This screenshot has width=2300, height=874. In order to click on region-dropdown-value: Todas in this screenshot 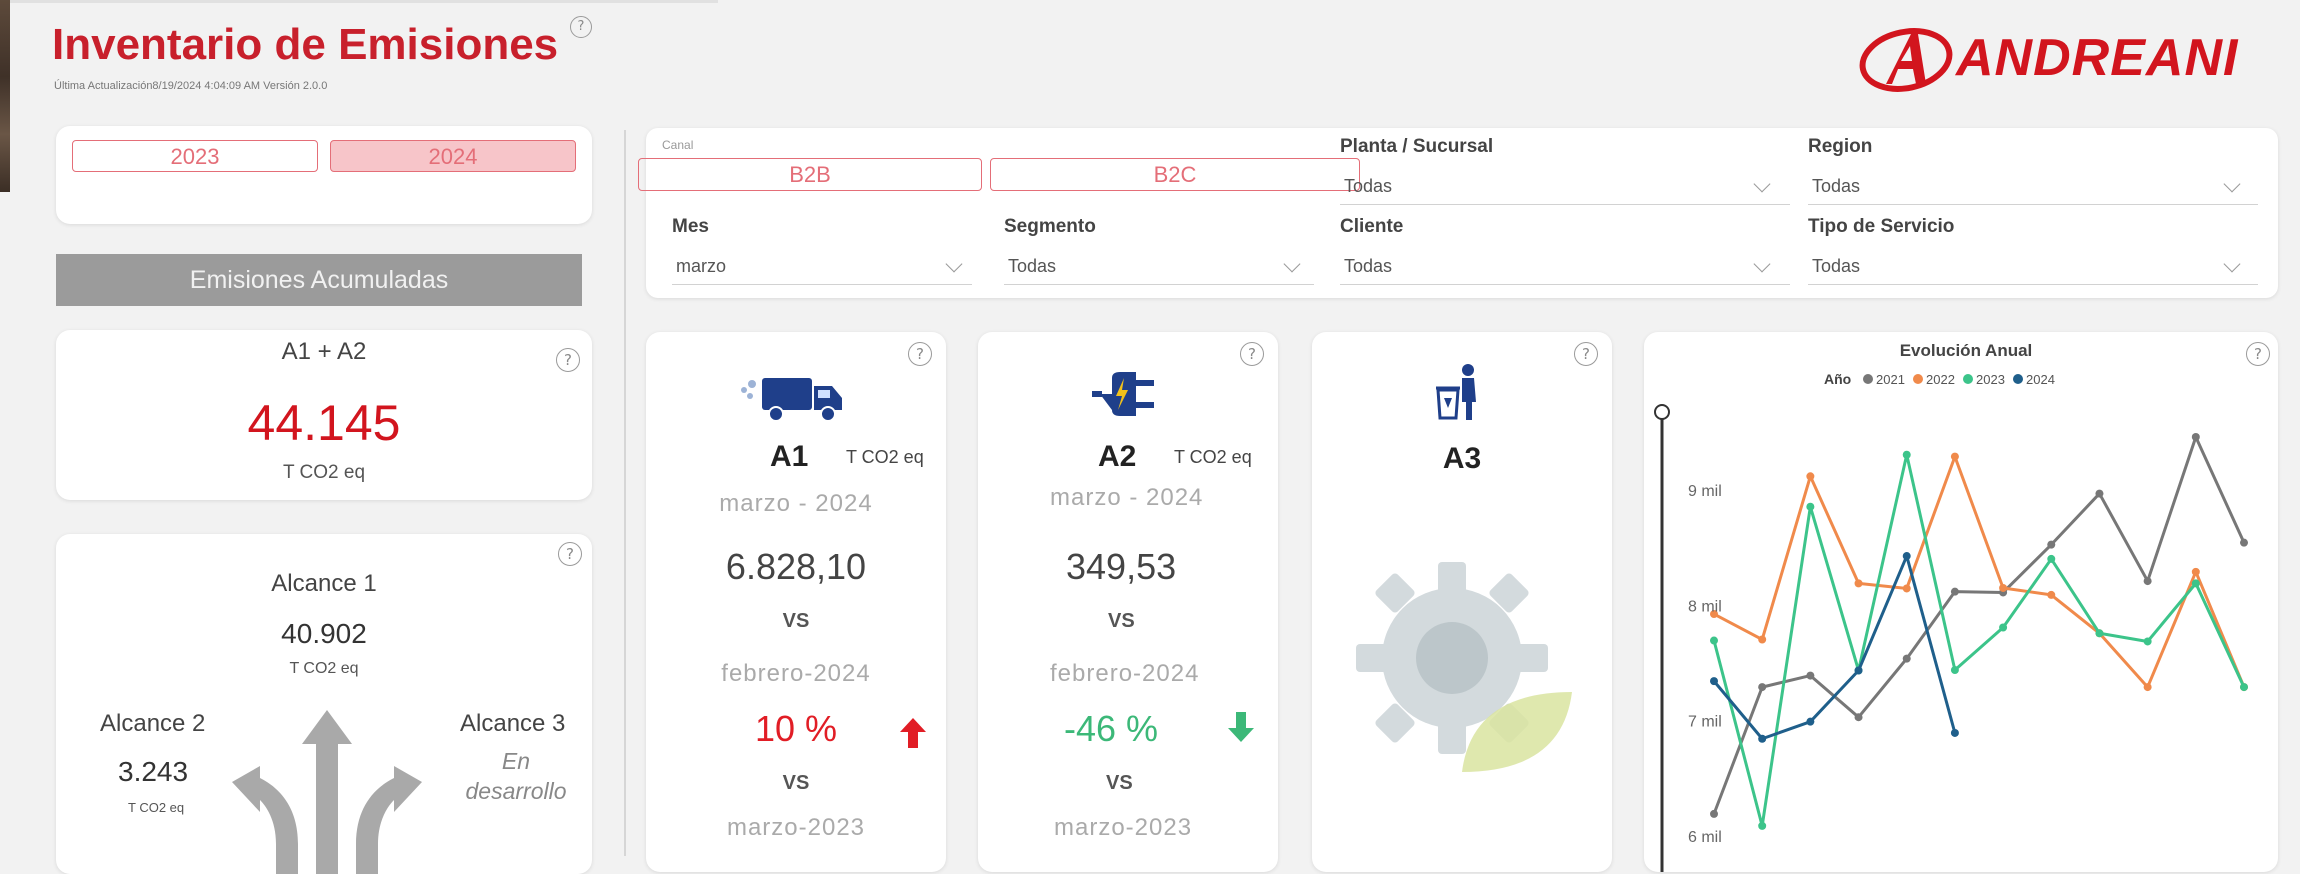, I will do `click(1836, 186)`.